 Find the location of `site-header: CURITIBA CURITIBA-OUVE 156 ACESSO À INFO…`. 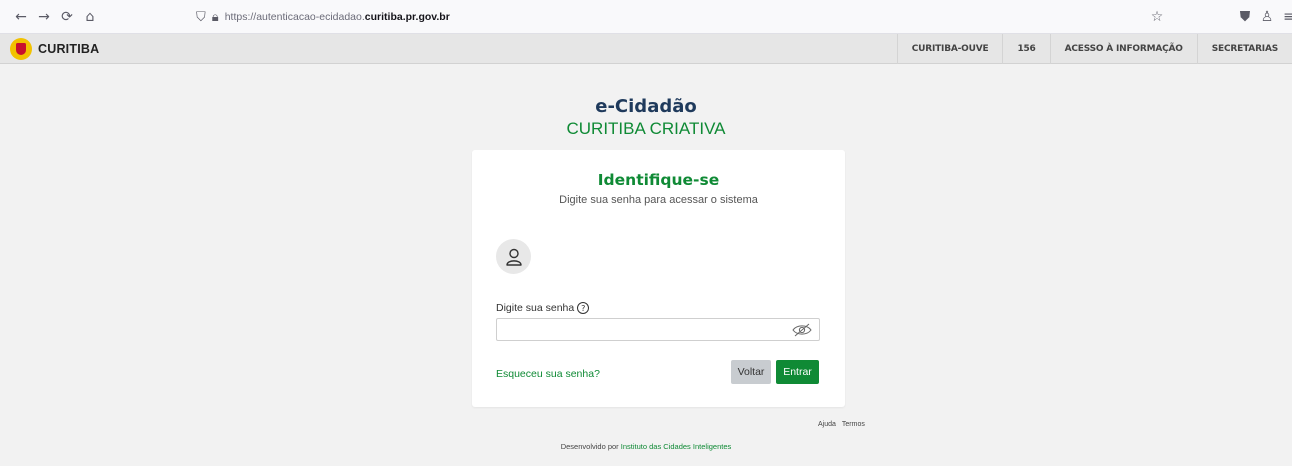

site-header: CURITIBA CURITIBA-OUVE 156 ACESSO À INFO… is located at coordinates (646, 49).